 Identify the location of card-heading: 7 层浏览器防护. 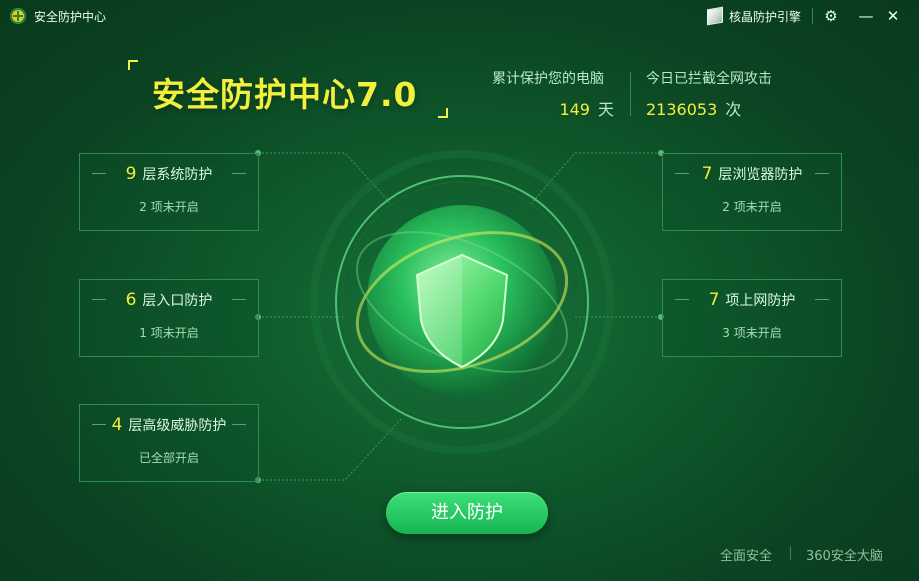
(752, 174).